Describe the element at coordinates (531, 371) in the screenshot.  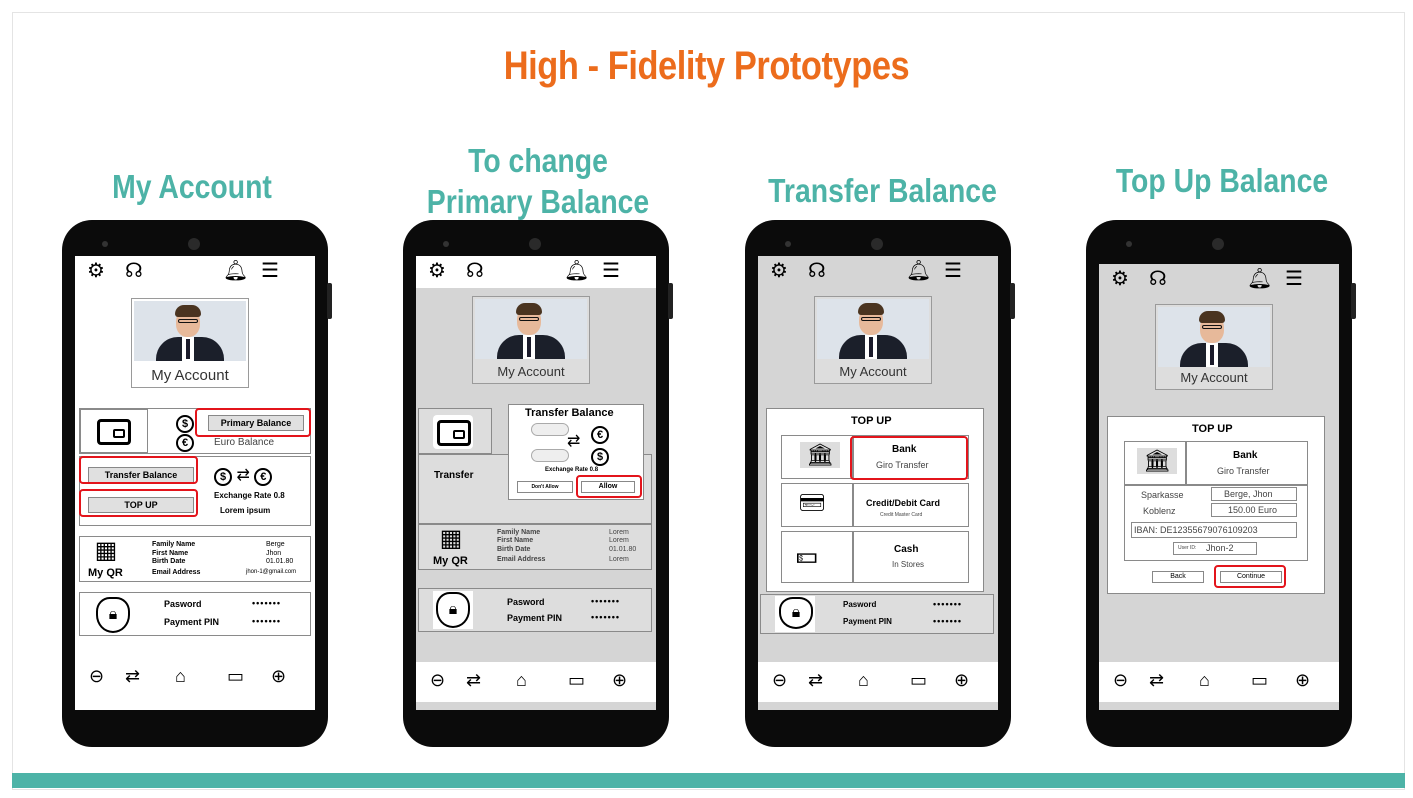
I see `photo-label: My Account` at that location.